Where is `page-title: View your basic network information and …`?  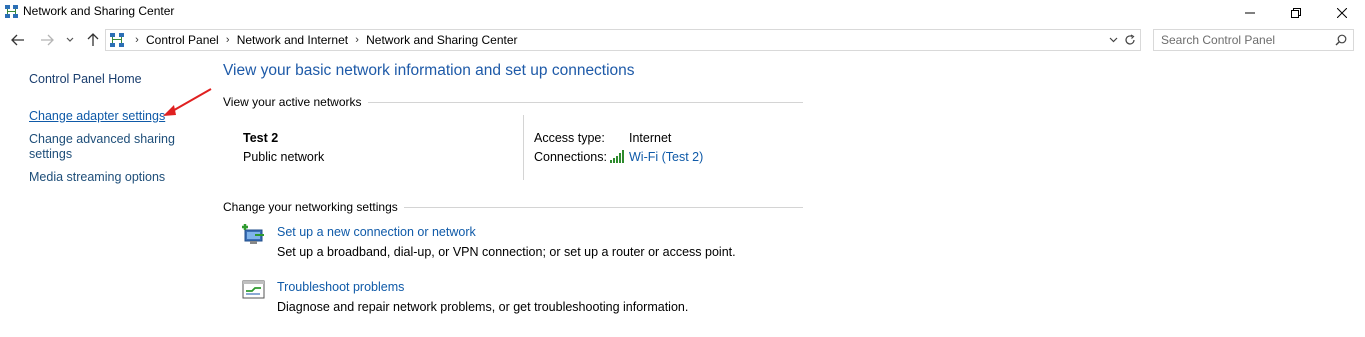 page-title: View your basic network information and … is located at coordinates (429, 70).